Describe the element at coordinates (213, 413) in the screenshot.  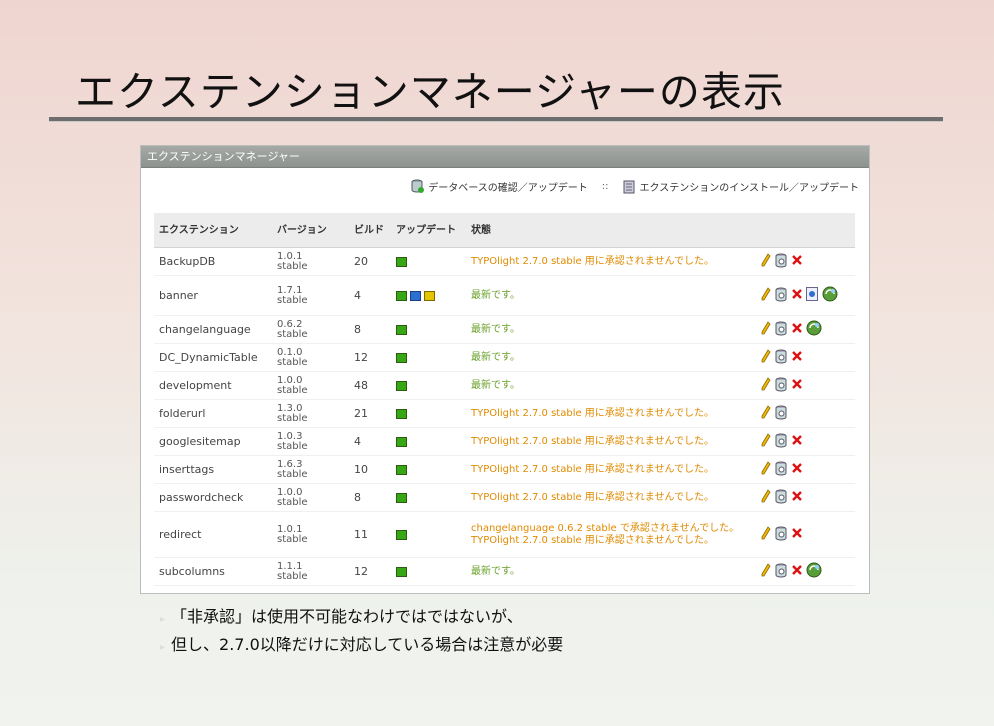
I see `extension-name: folderurl` at that location.